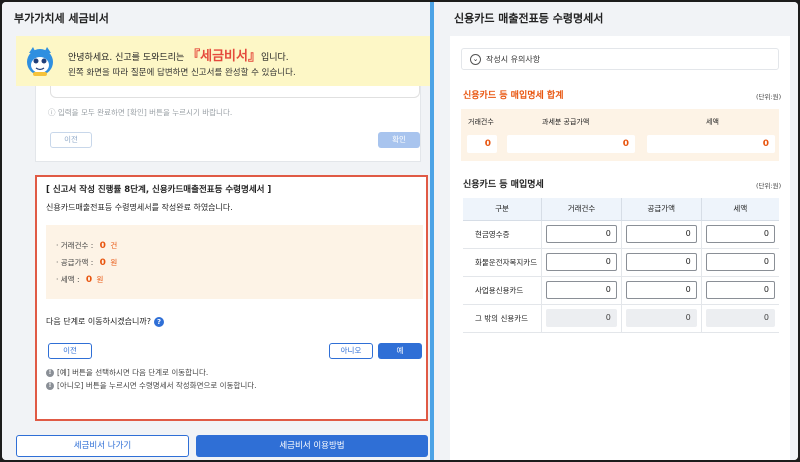 This screenshot has height=462, width=800. What do you see at coordinates (40, 61) in the screenshot?
I see `mascot-icon` at bounding box center [40, 61].